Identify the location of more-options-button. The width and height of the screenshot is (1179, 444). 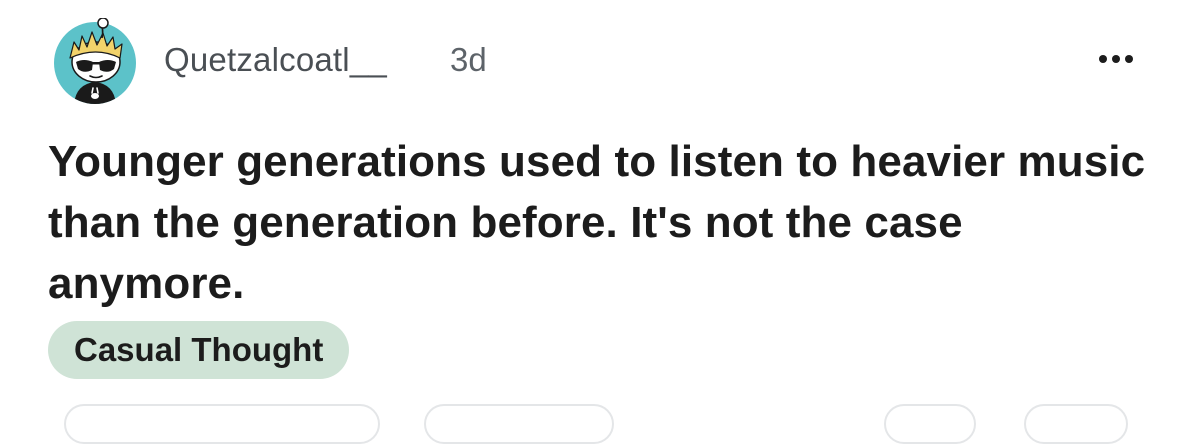
(1116, 59).